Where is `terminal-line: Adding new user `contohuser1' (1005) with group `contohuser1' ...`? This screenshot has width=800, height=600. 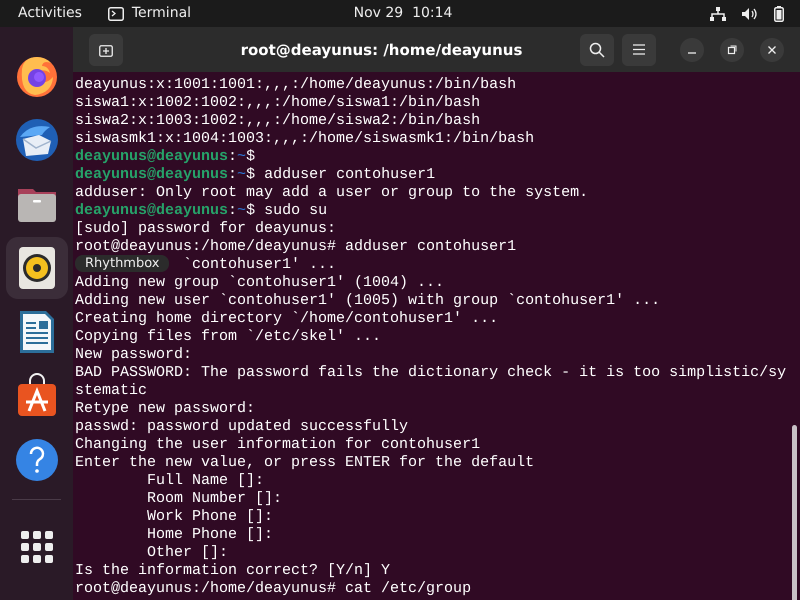
terminal-line: Adding new user `contohuser1' (1005) with group `contohuser1' ... is located at coordinates (367, 301).